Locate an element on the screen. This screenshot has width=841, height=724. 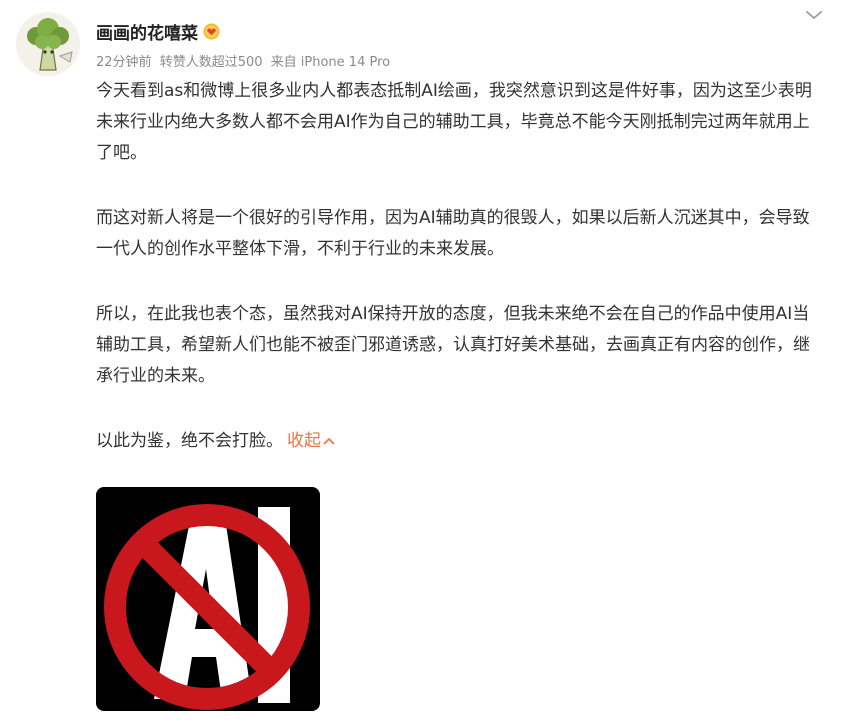
post-paragraph-text: 以此为鉴，绝不会打脸。 is located at coordinates (189, 441).